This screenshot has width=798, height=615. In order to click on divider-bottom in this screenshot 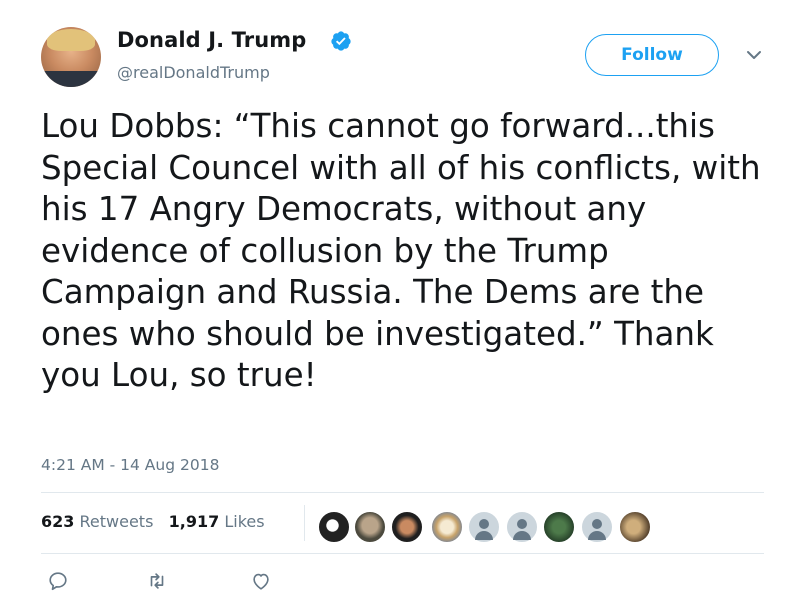, I will do `click(402, 553)`.